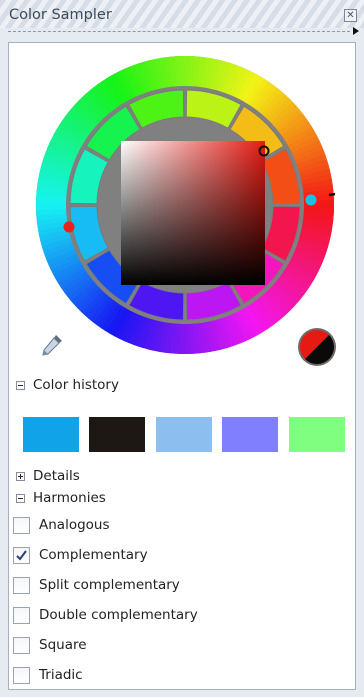 The image size is (364, 697). What do you see at coordinates (63, 645) in the screenshot?
I see `square-label: Square` at bounding box center [63, 645].